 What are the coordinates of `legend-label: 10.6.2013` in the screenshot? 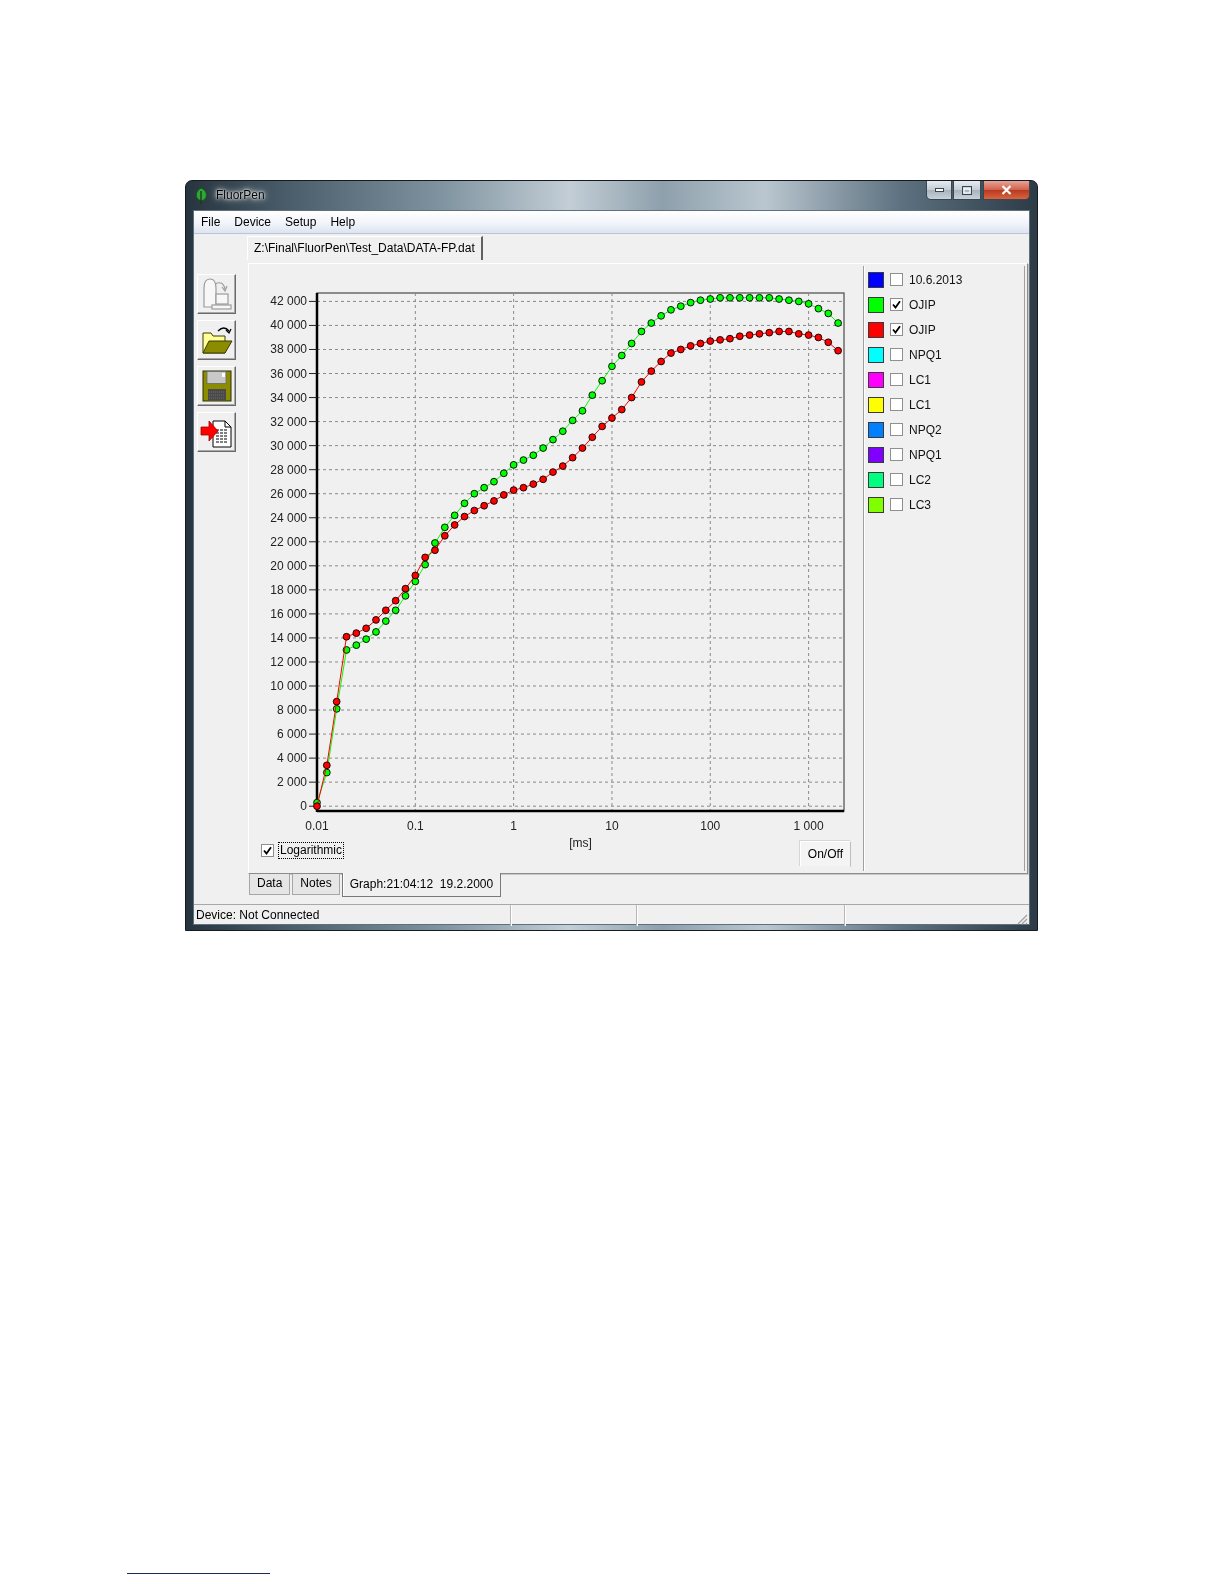 It's located at (936, 279).